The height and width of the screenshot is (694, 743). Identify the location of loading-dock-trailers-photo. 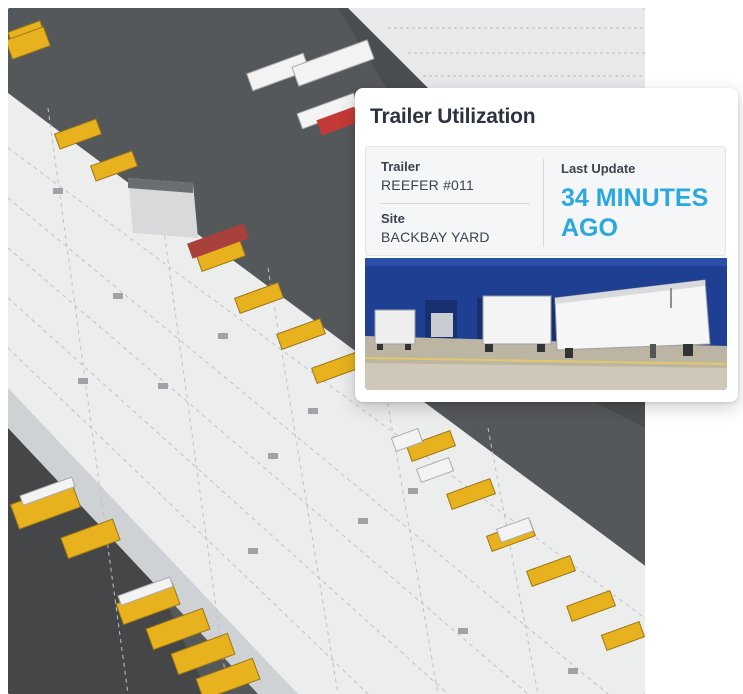
(546, 324).